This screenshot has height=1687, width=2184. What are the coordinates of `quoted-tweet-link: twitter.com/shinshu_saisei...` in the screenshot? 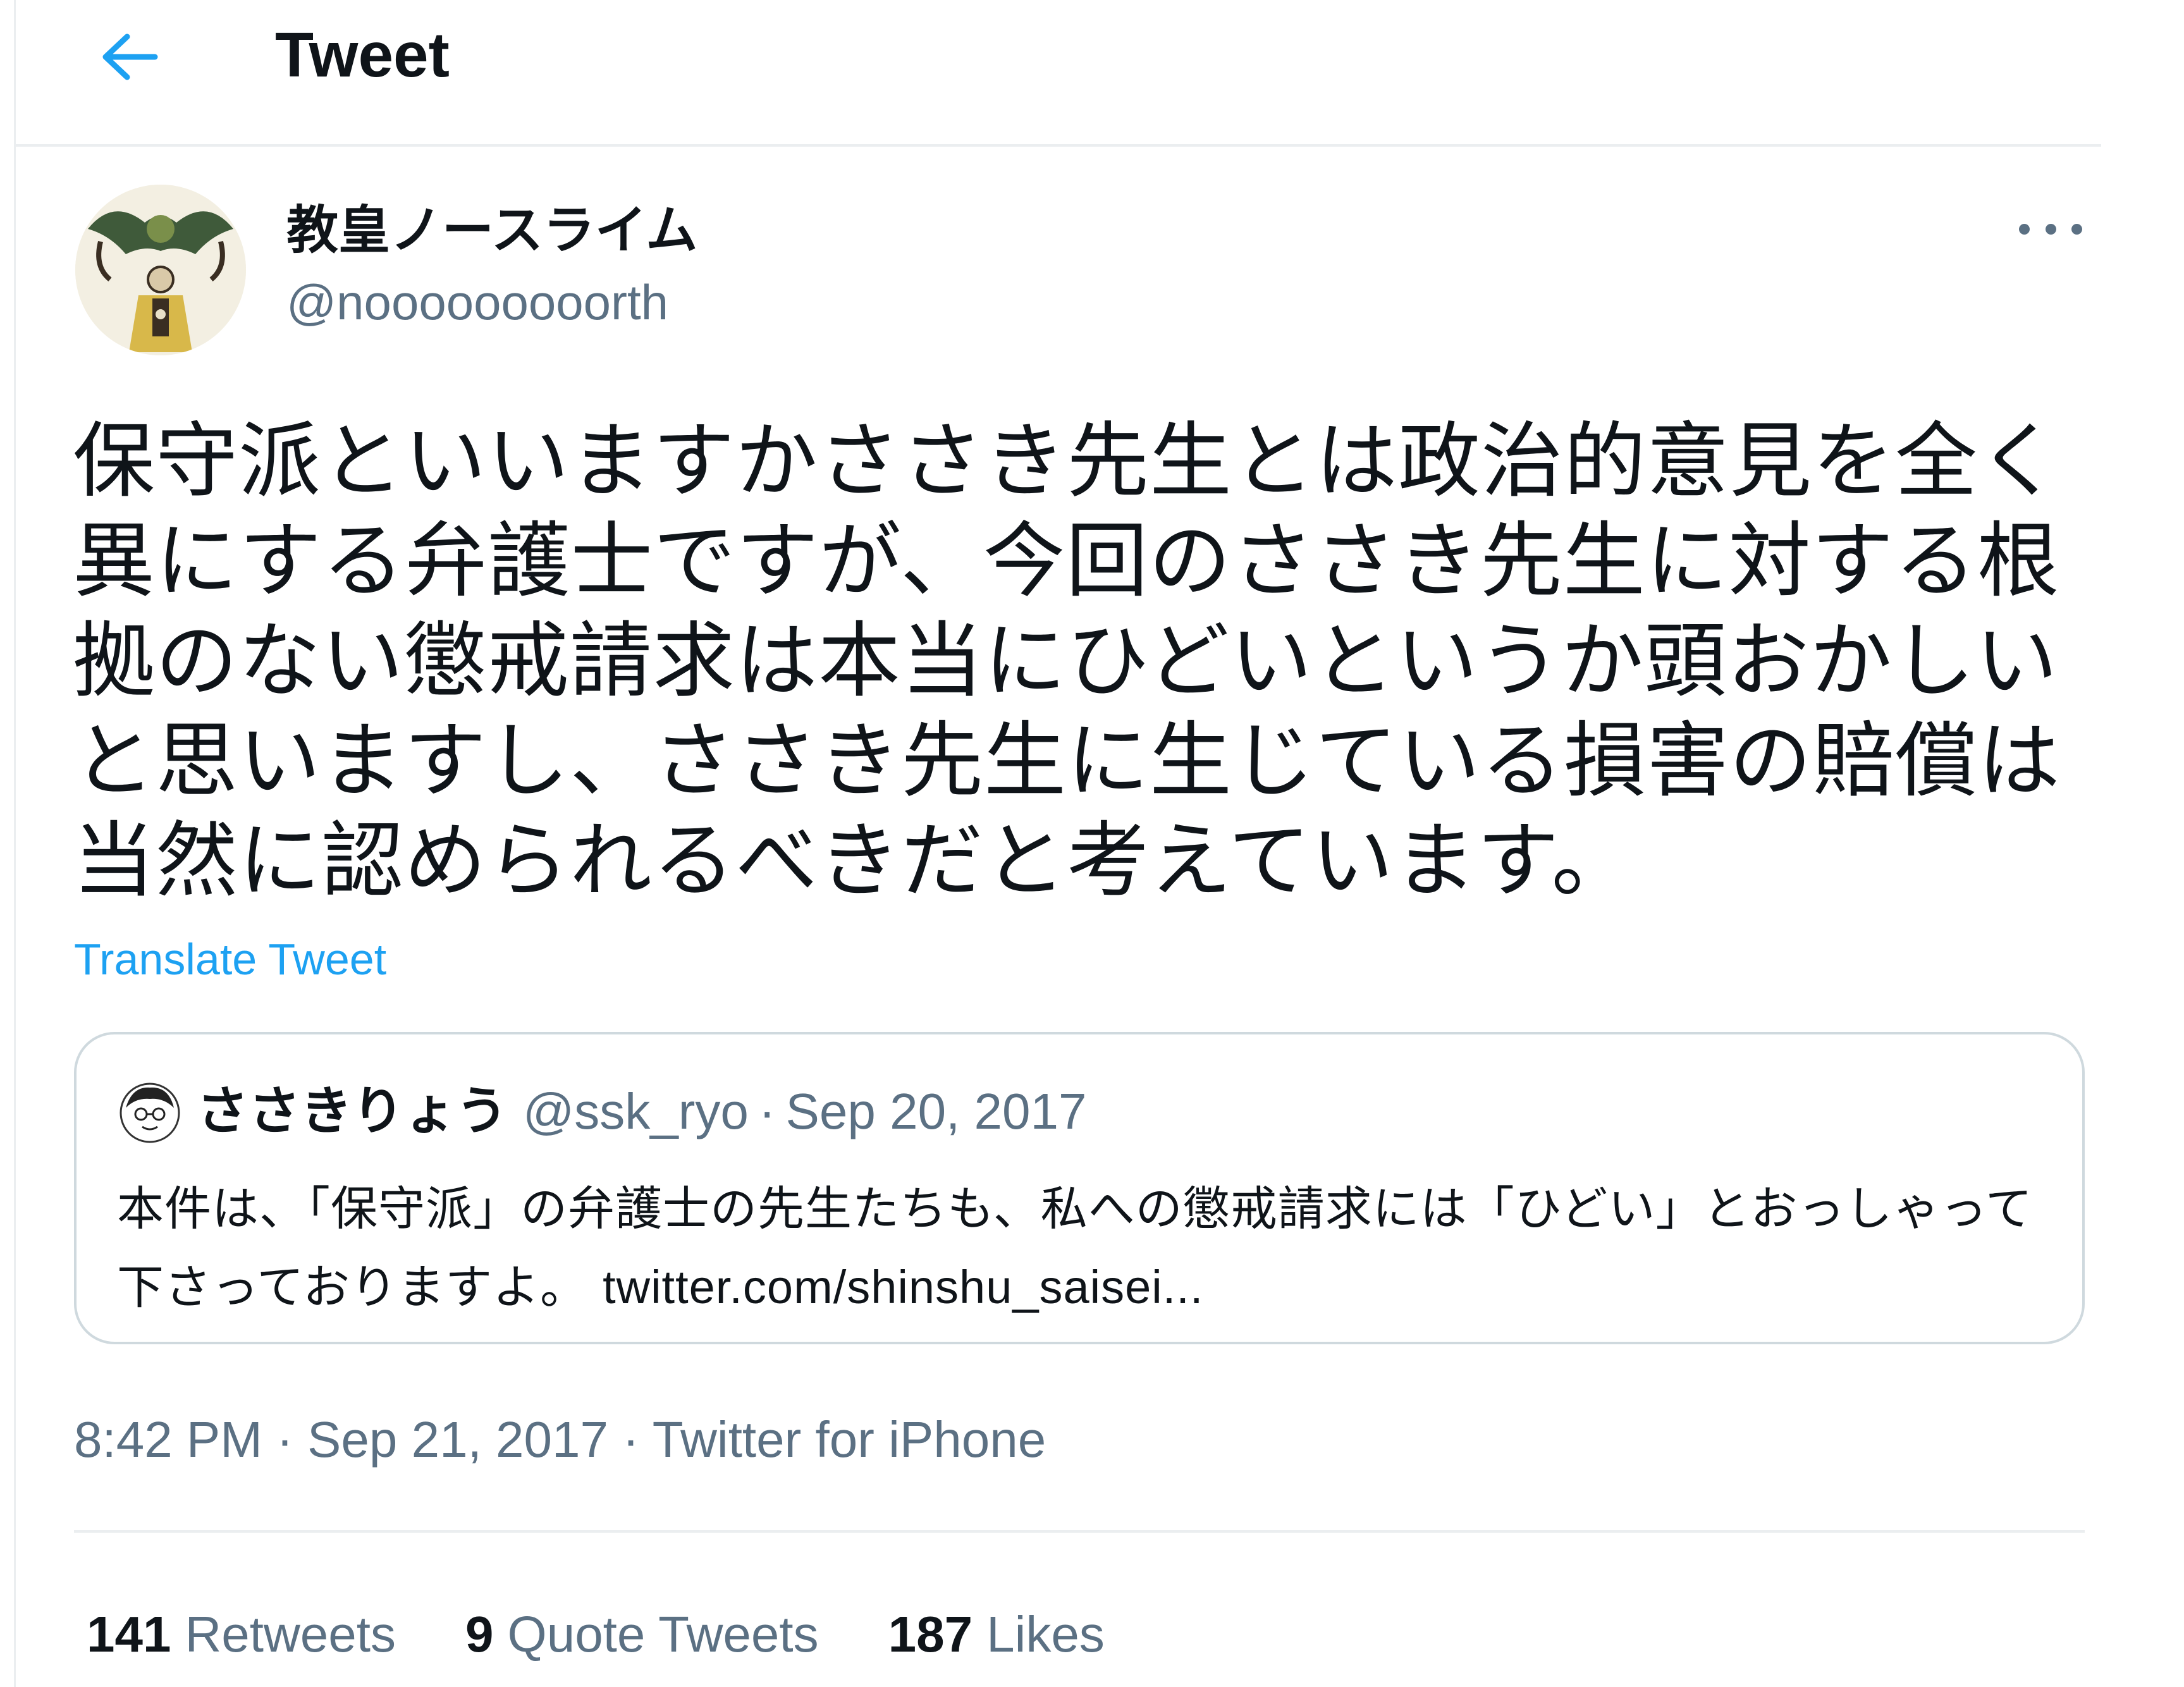 It's located at (903, 1287).